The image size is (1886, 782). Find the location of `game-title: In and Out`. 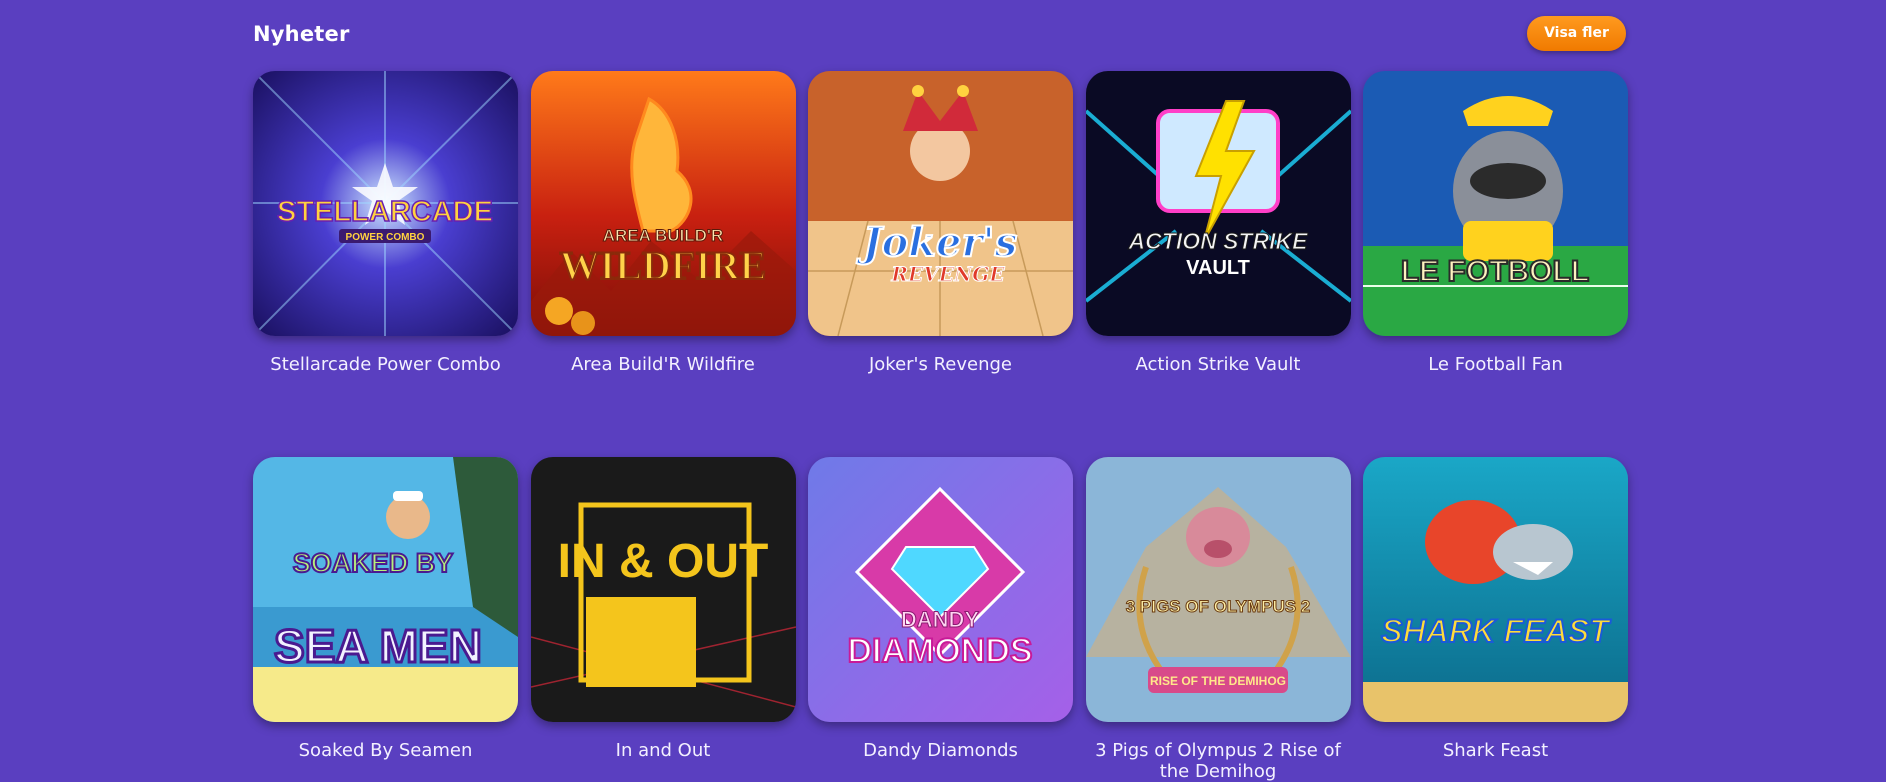

game-title: In and Out is located at coordinates (663, 750).